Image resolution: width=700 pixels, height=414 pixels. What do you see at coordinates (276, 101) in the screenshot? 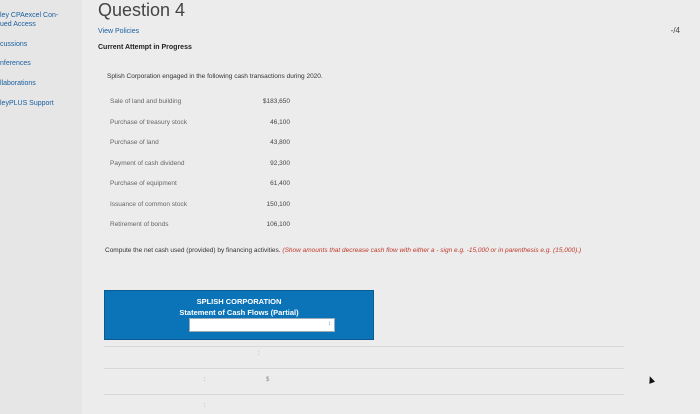
I see `transaction-value: $183,650` at bounding box center [276, 101].